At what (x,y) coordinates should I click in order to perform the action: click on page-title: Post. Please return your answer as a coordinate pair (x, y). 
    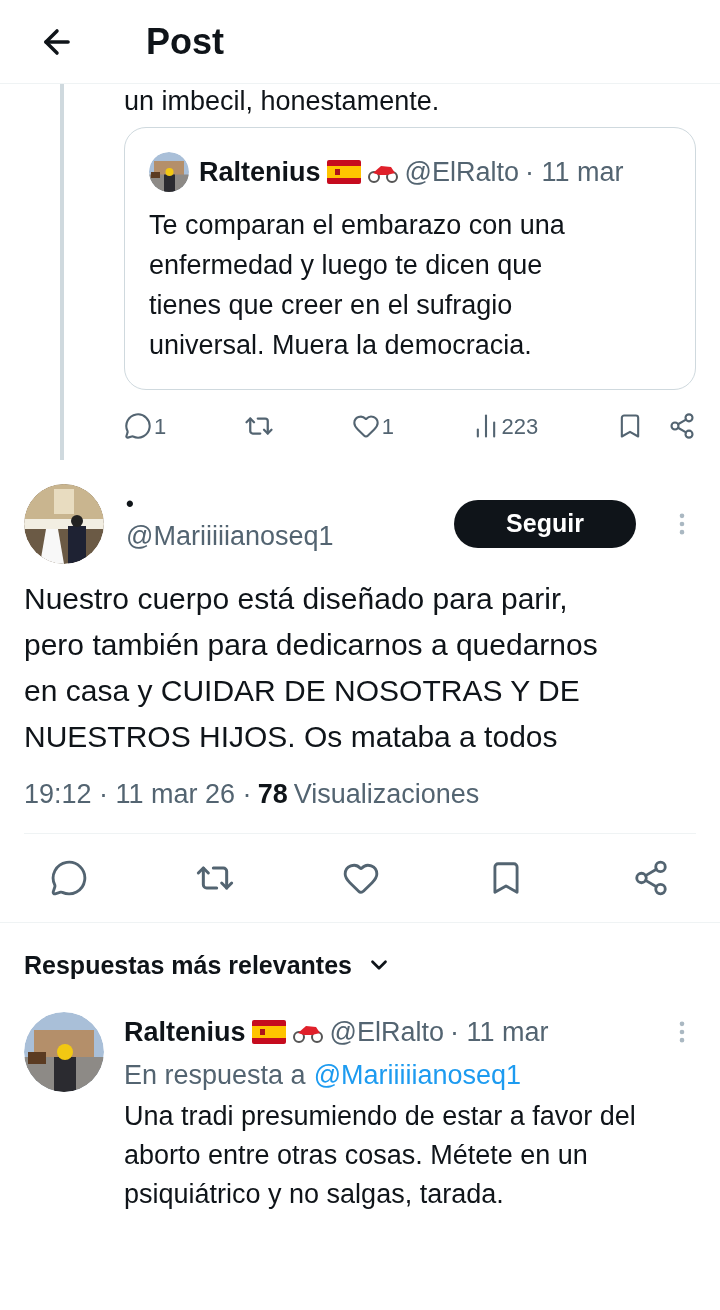
    Looking at the image, I should click on (185, 41).